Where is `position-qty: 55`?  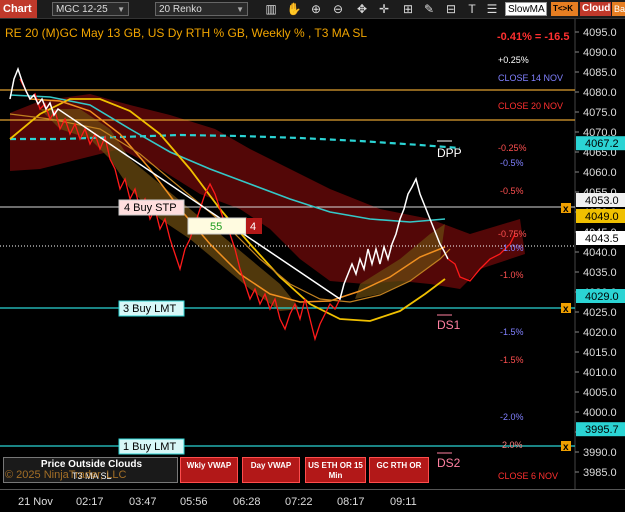
position-qty: 55 is located at coordinates (216, 227).